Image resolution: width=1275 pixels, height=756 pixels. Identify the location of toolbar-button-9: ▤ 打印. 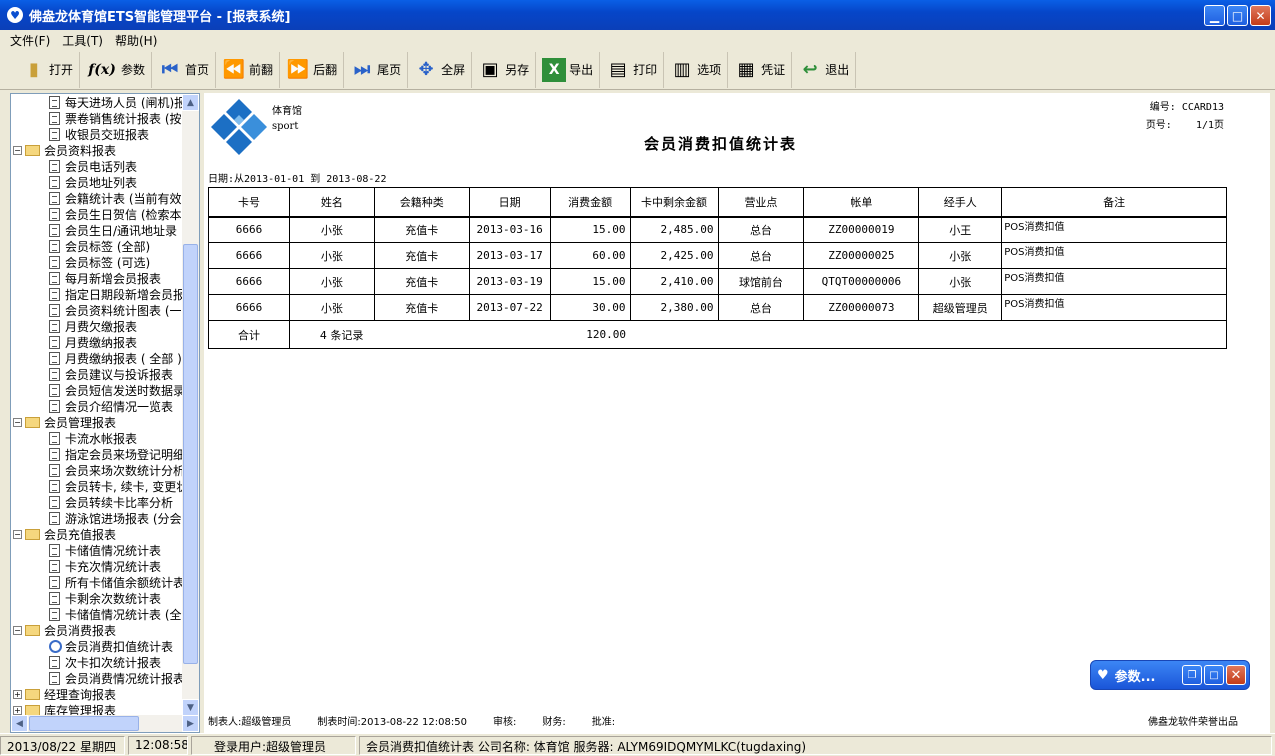
(632, 69).